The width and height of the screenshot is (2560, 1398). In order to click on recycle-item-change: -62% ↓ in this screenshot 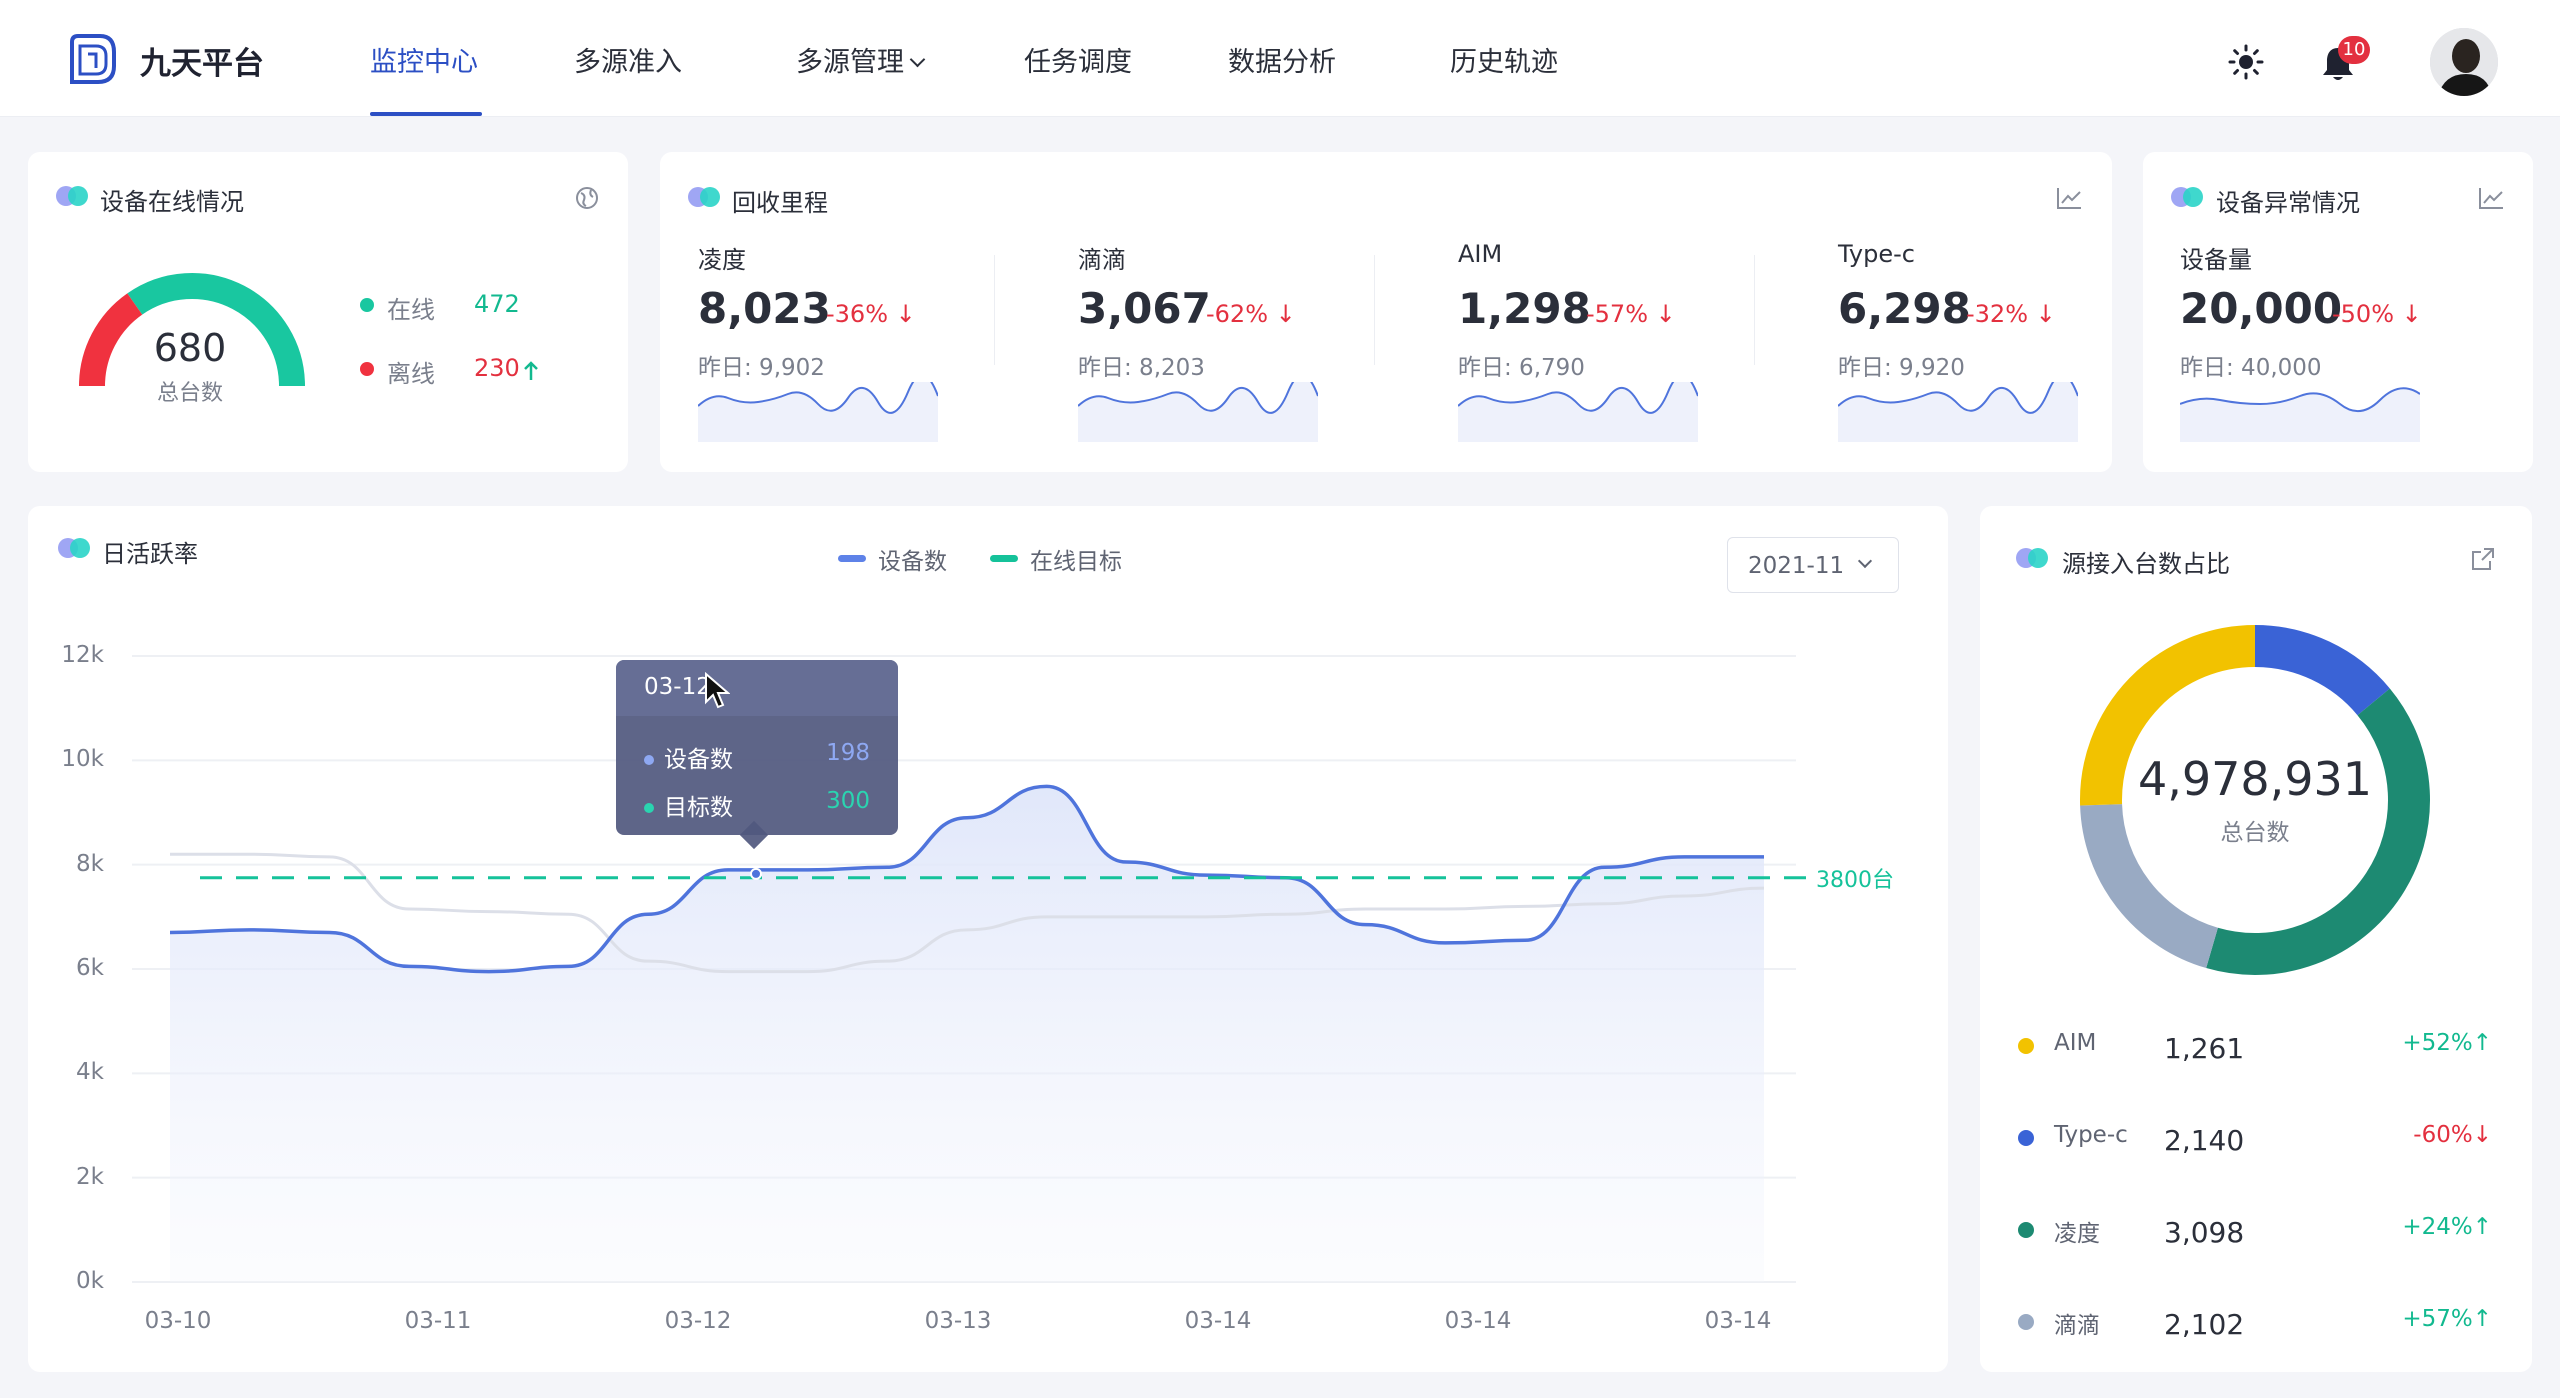, I will do `click(1251, 314)`.